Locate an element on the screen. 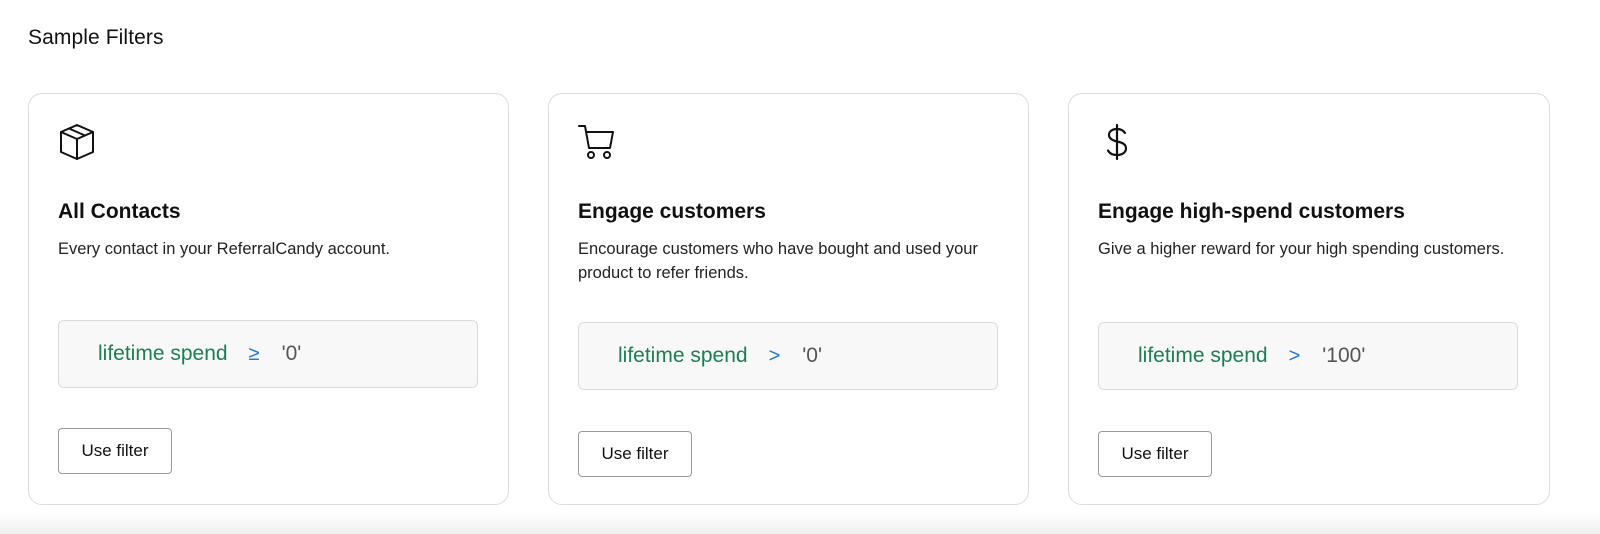  filter-expression: lifetime spend > '100' is located at coordinates (1308, 356).